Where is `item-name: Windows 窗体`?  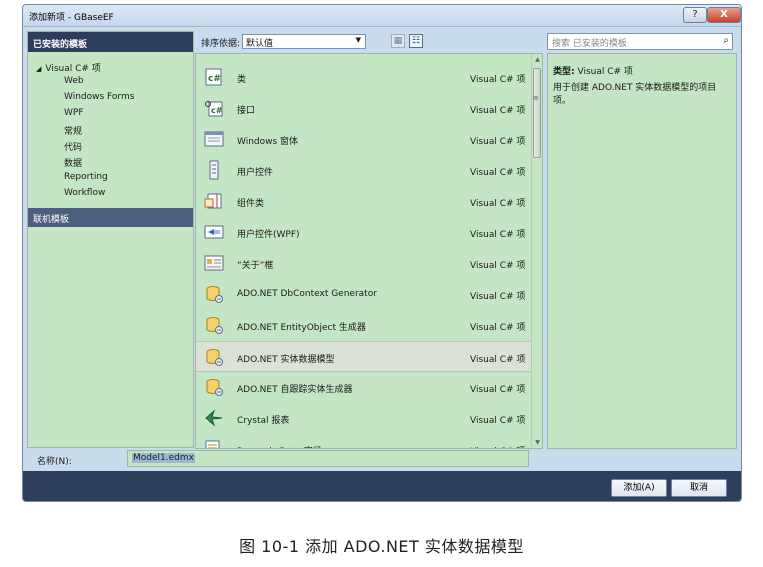 item-name: Windows 窗体 is located at coordinates (268, 142).